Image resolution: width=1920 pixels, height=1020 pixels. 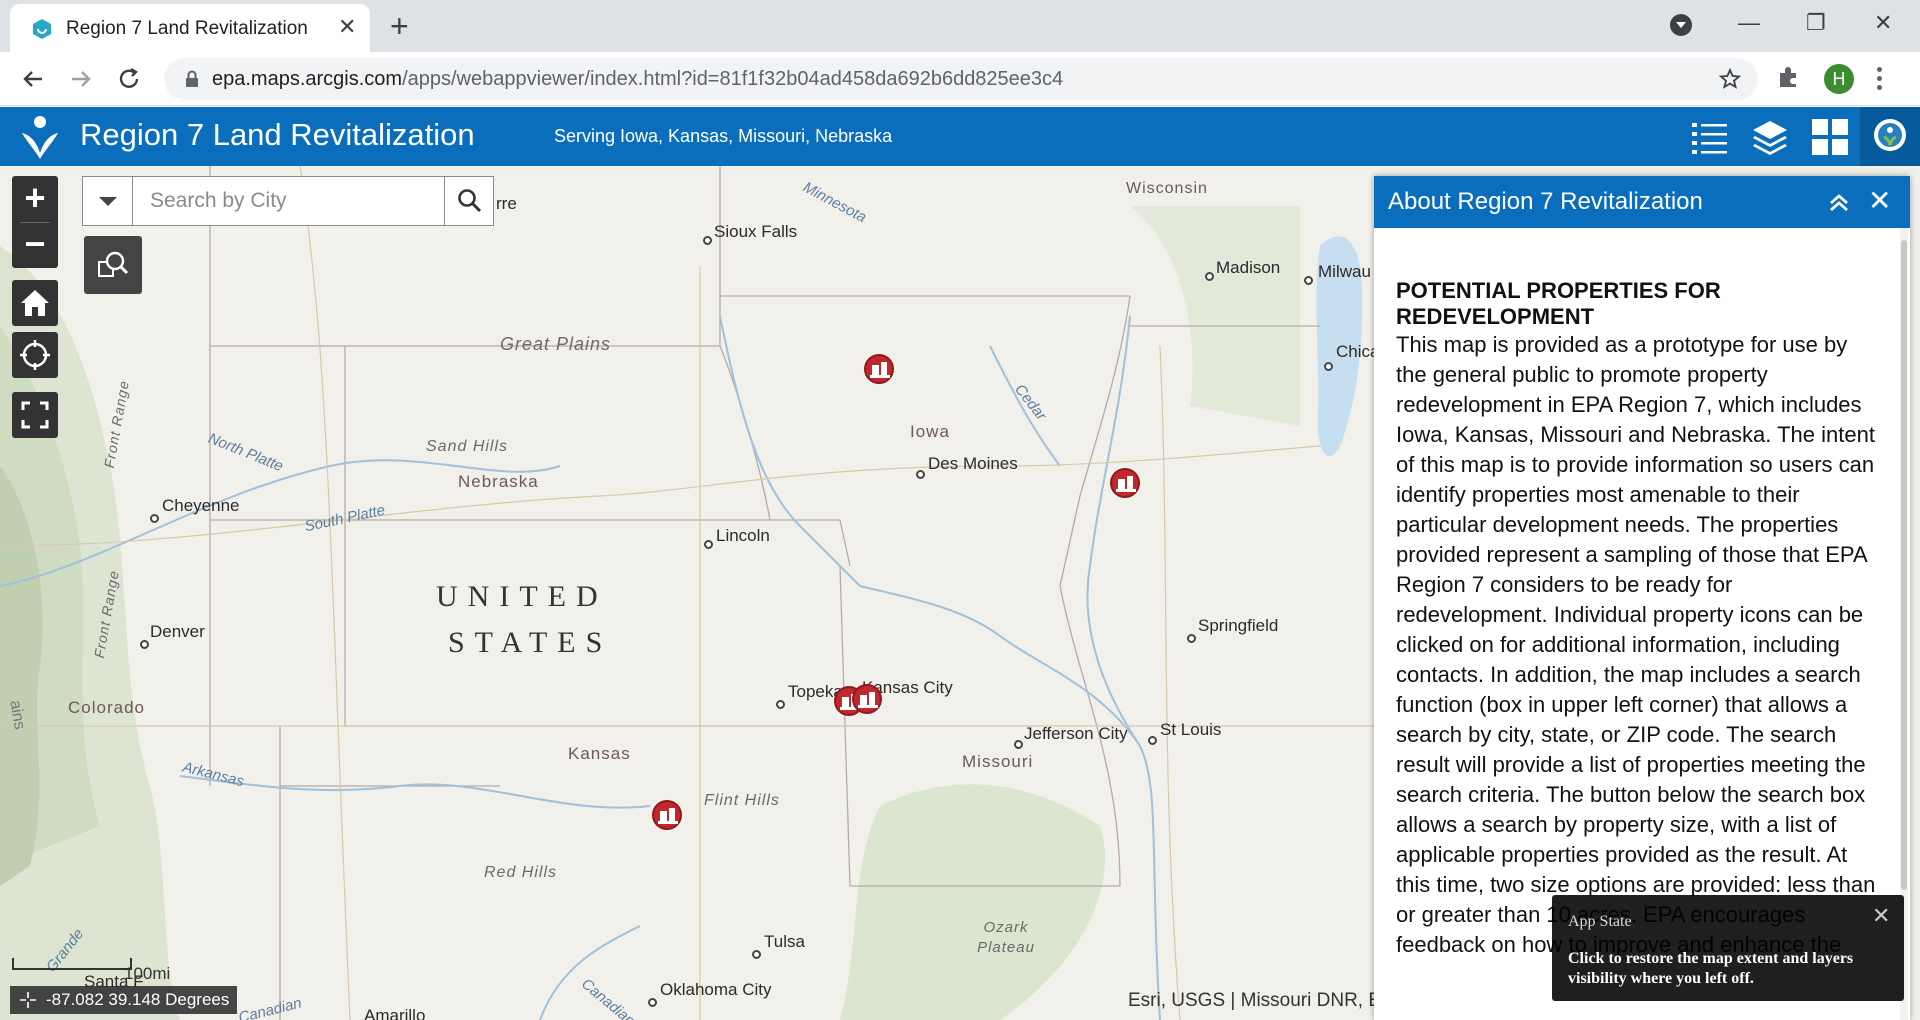 I want to click on coordinates-text: -87.082 39.148 Degrees, so click(x=138, y=999).